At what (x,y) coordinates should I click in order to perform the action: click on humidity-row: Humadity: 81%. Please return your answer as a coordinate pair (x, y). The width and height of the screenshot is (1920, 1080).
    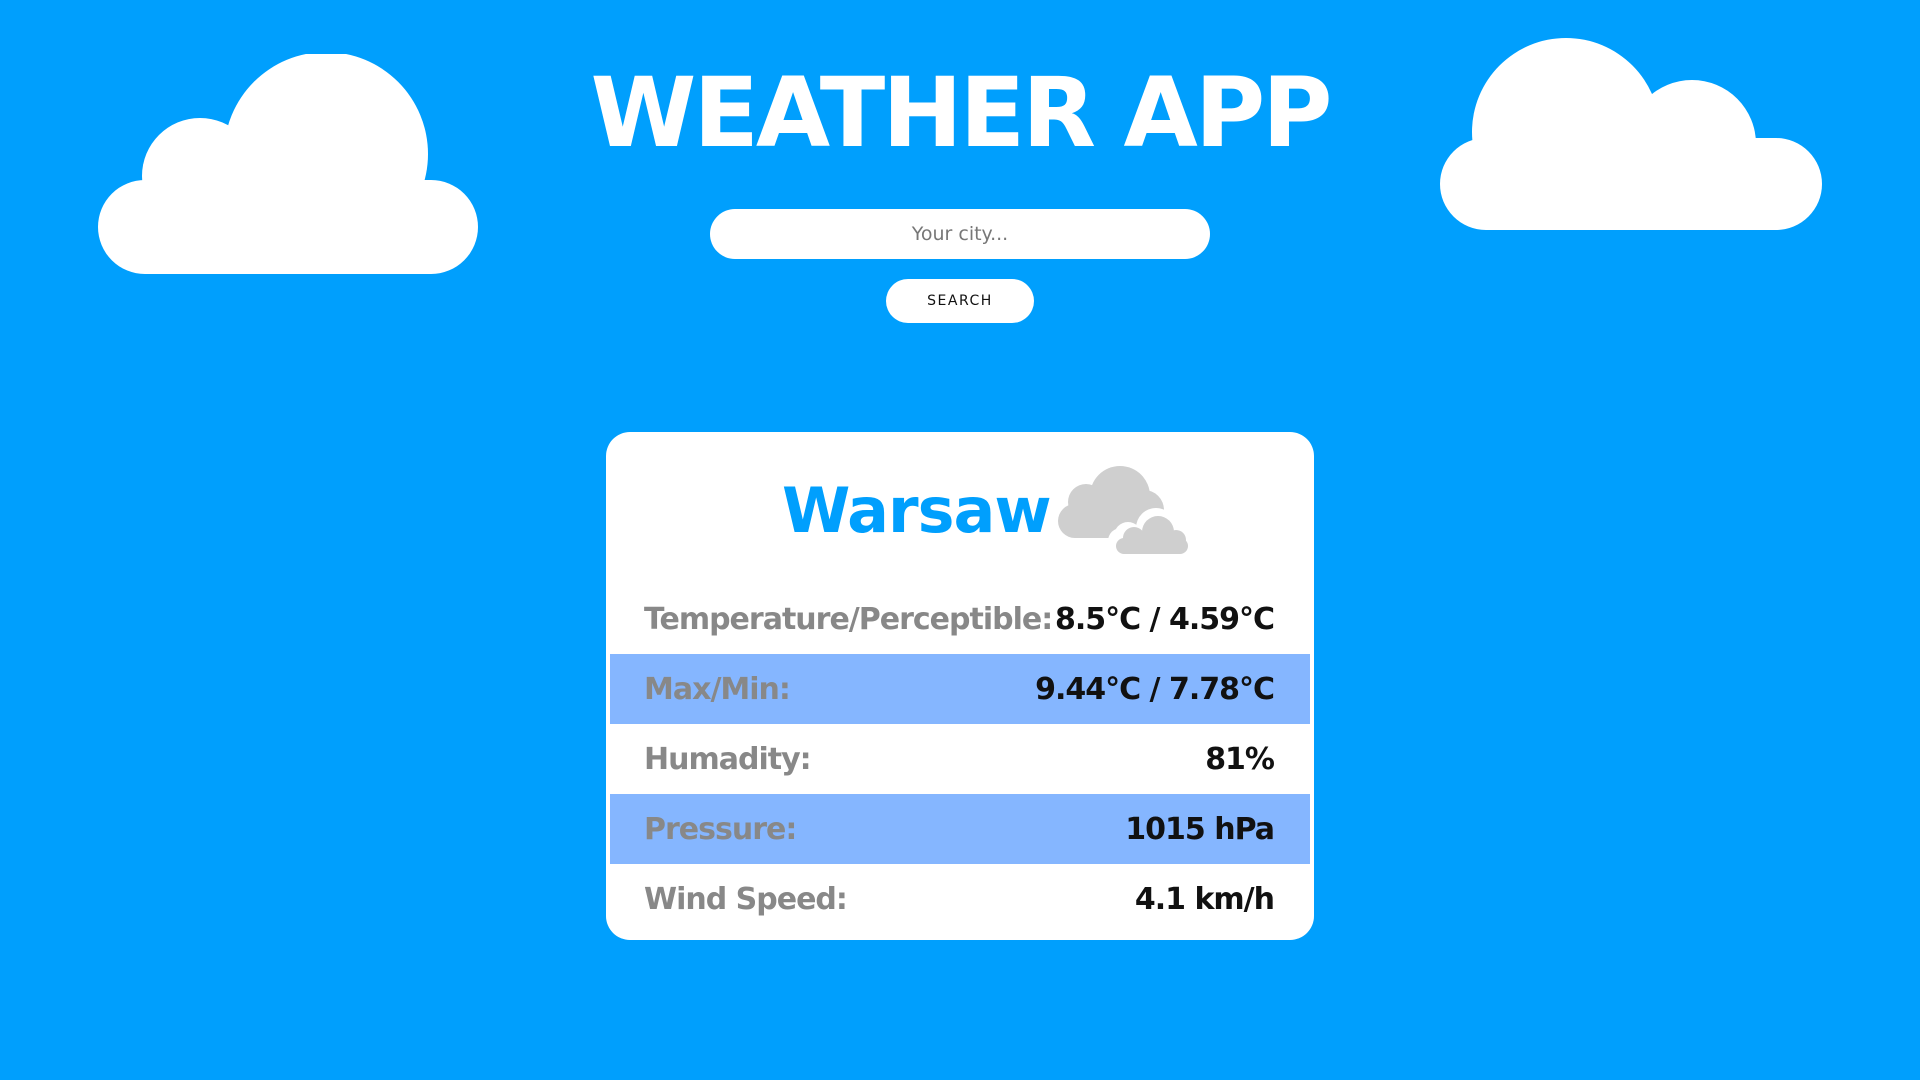
    Looking at the image, I should click on (960, 759).